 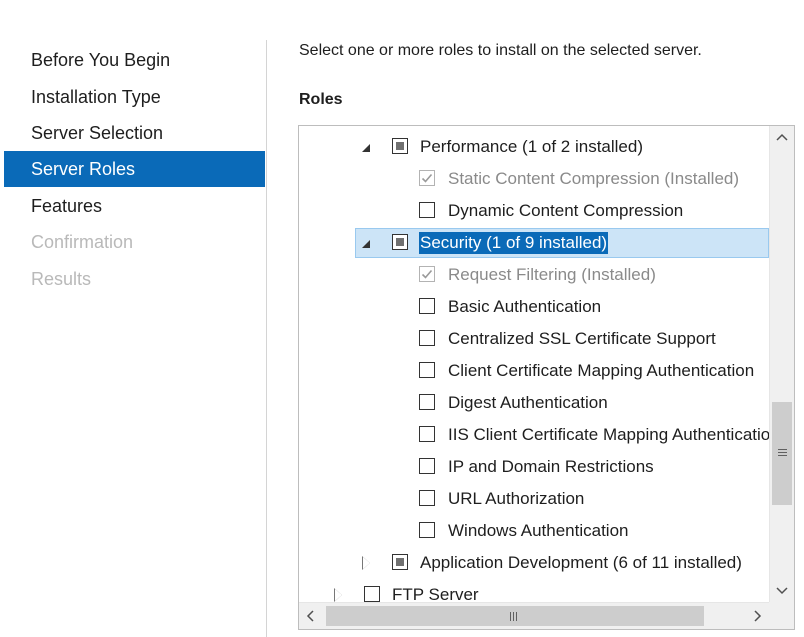 What do you see at coordinates (134, 206) in the screenshot?
I see `nav-item-features: Features` at bounding box center [134, 206].